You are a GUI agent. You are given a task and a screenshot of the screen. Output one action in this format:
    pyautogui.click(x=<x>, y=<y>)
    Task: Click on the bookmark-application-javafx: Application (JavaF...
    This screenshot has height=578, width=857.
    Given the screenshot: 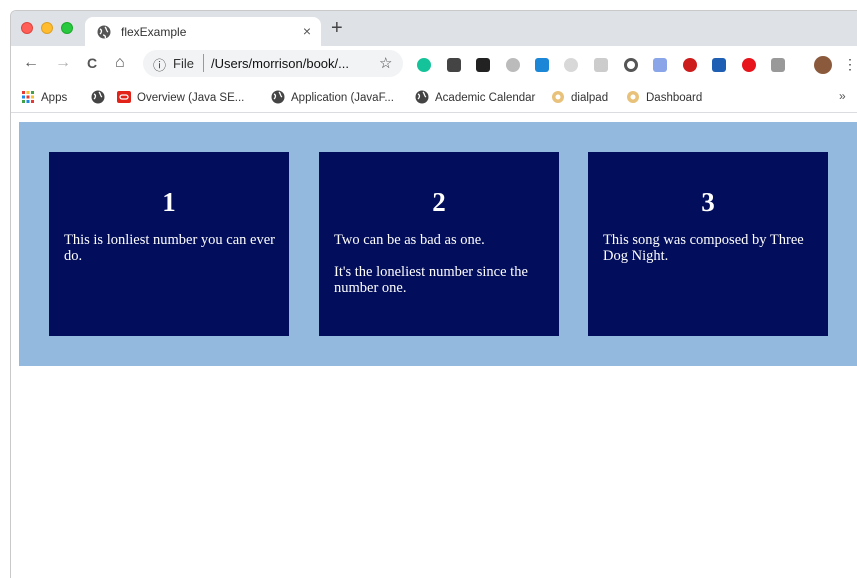 What is the action you would take?
    pyautogui.click(x=332, y=97)
    